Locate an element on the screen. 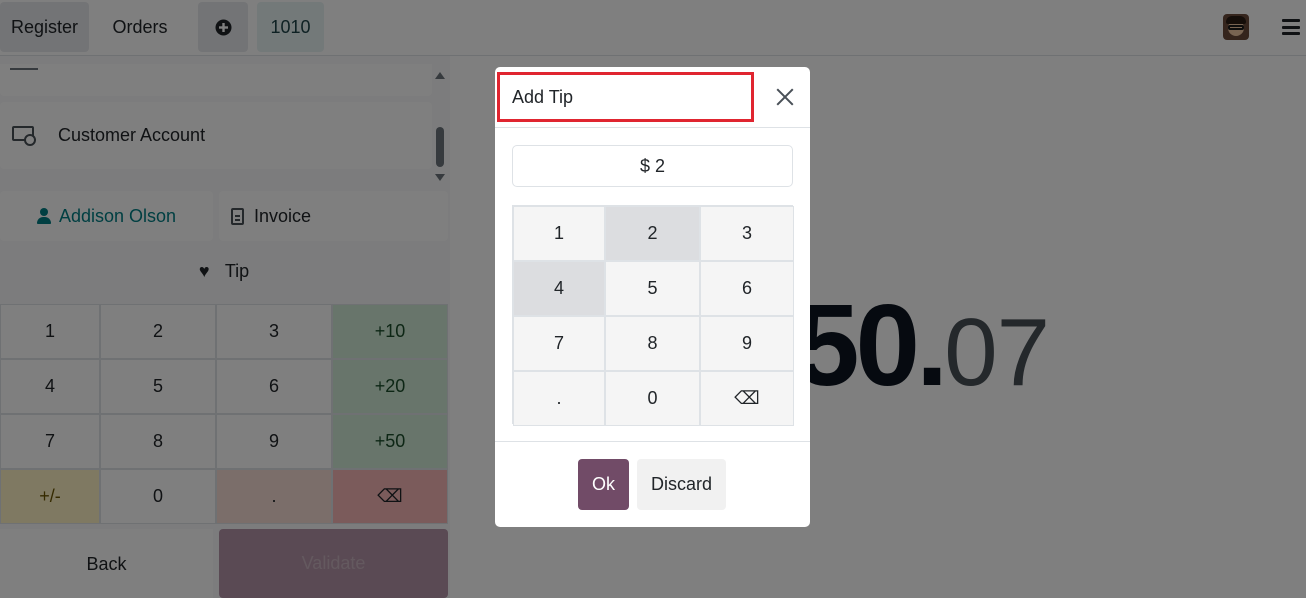 This screenshot has height=598, width=1306. ok-button: Ok is located at coordinates (603, 484).